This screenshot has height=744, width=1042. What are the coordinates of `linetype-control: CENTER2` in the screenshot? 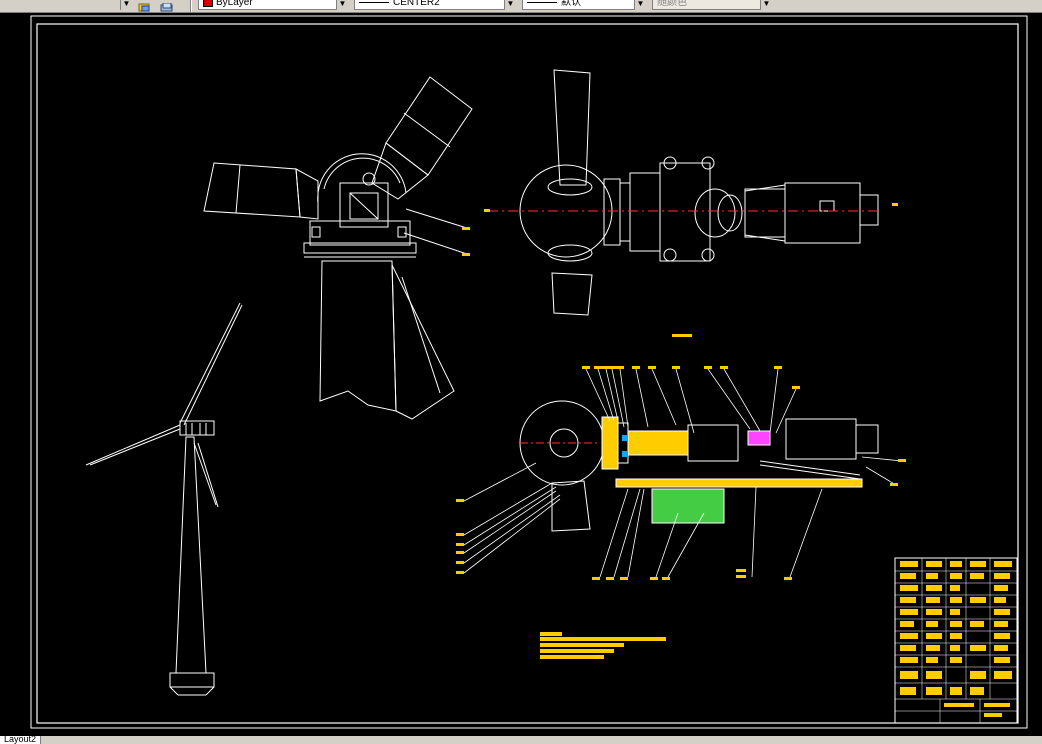 It's located at (435, 5).